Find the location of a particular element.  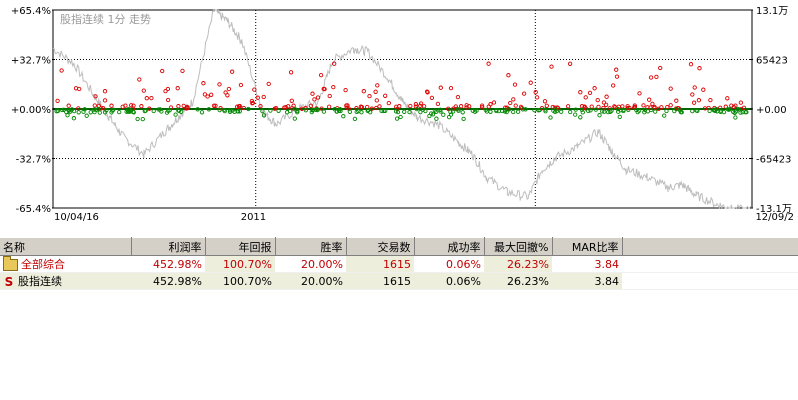

y-right-tick-label: 65423 is located at coordinates (772, 61).